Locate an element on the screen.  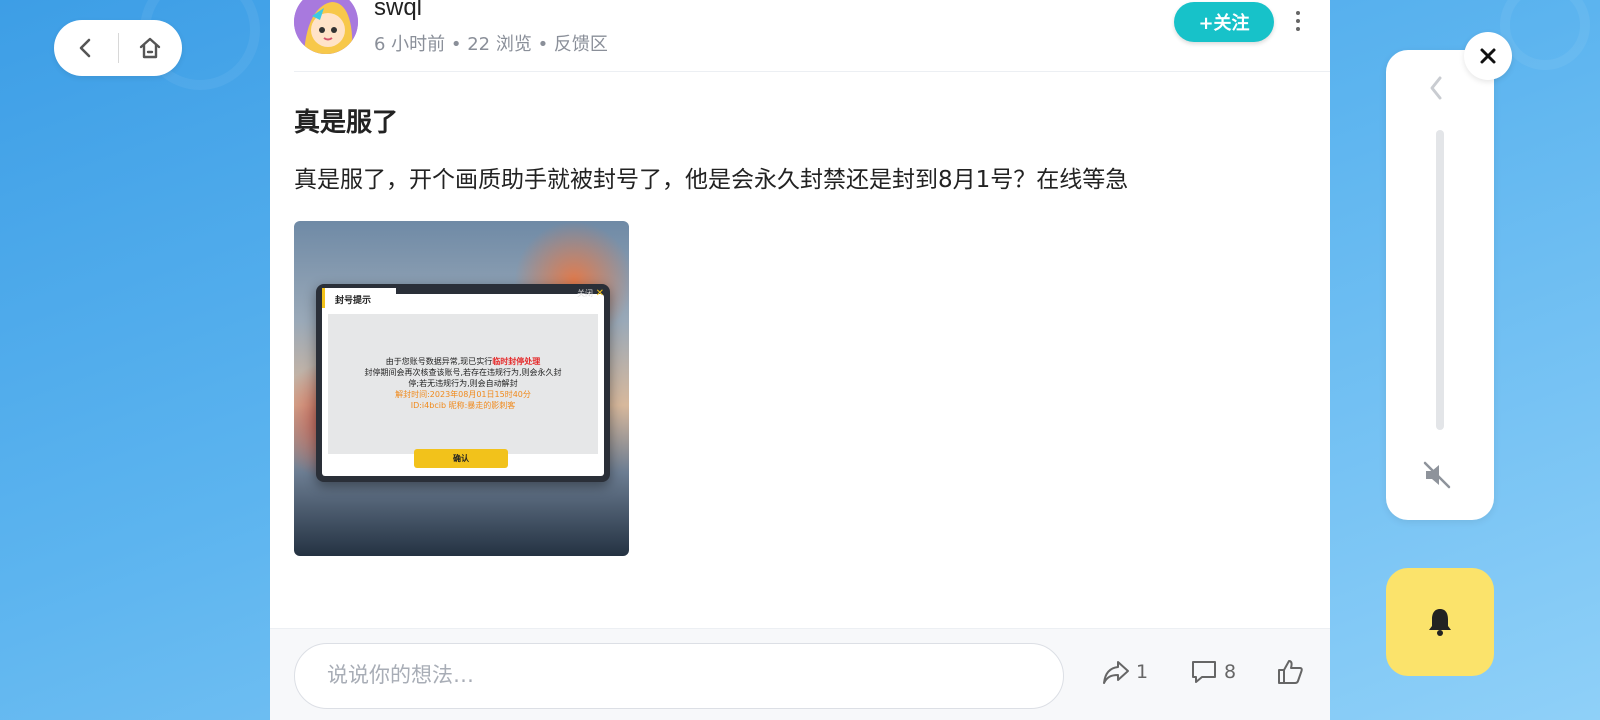
close-icon is located at coordinates (1488, 56).